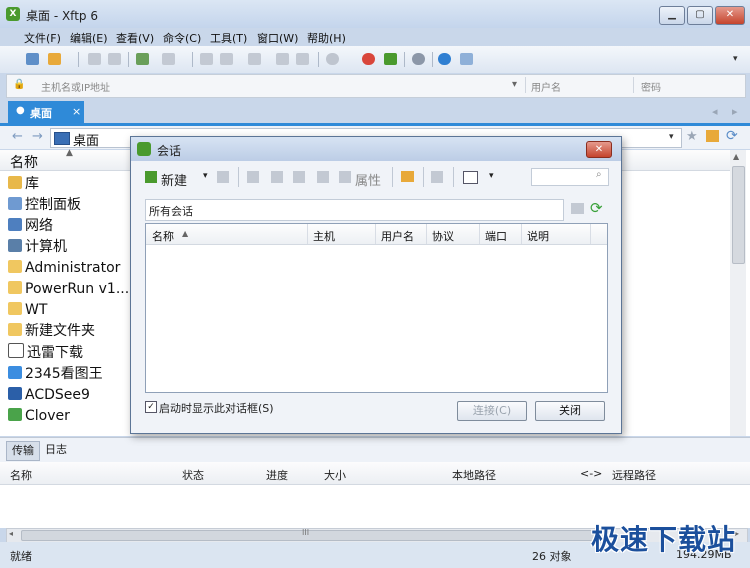 This screenshot has width=750, height=568. What do you see at coordinates (735, 111) in the screenshot?
I see `tab-scroll-right-icon: ▸` at bounding box center [735, 111].